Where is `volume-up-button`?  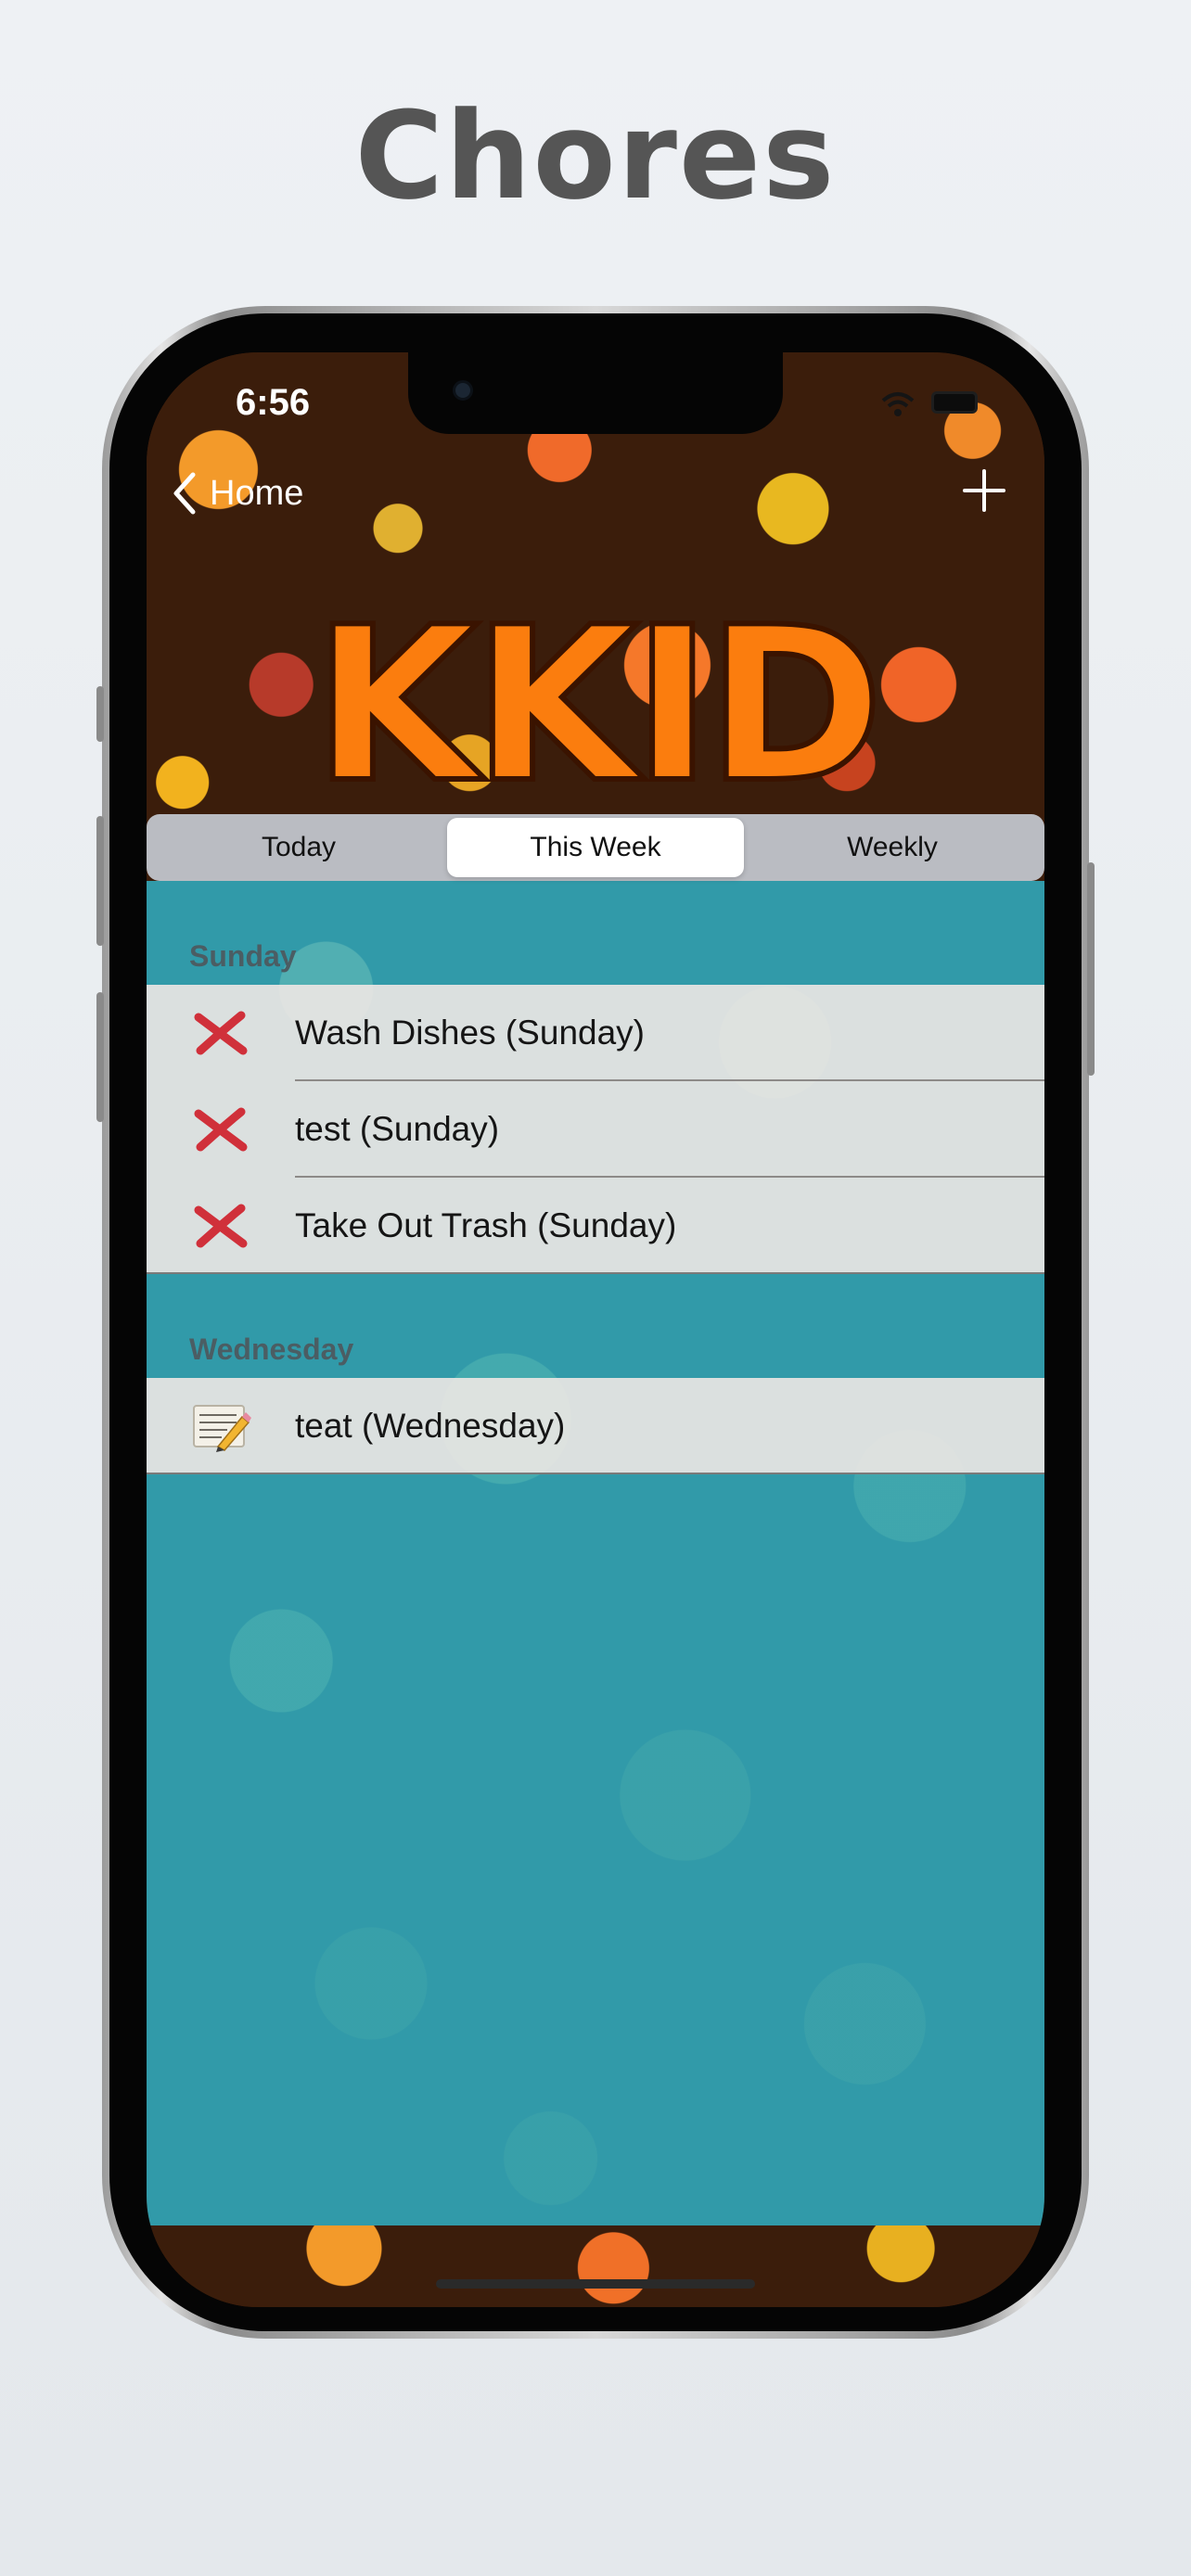
volume-up-button is located at coordinates (100, 881).